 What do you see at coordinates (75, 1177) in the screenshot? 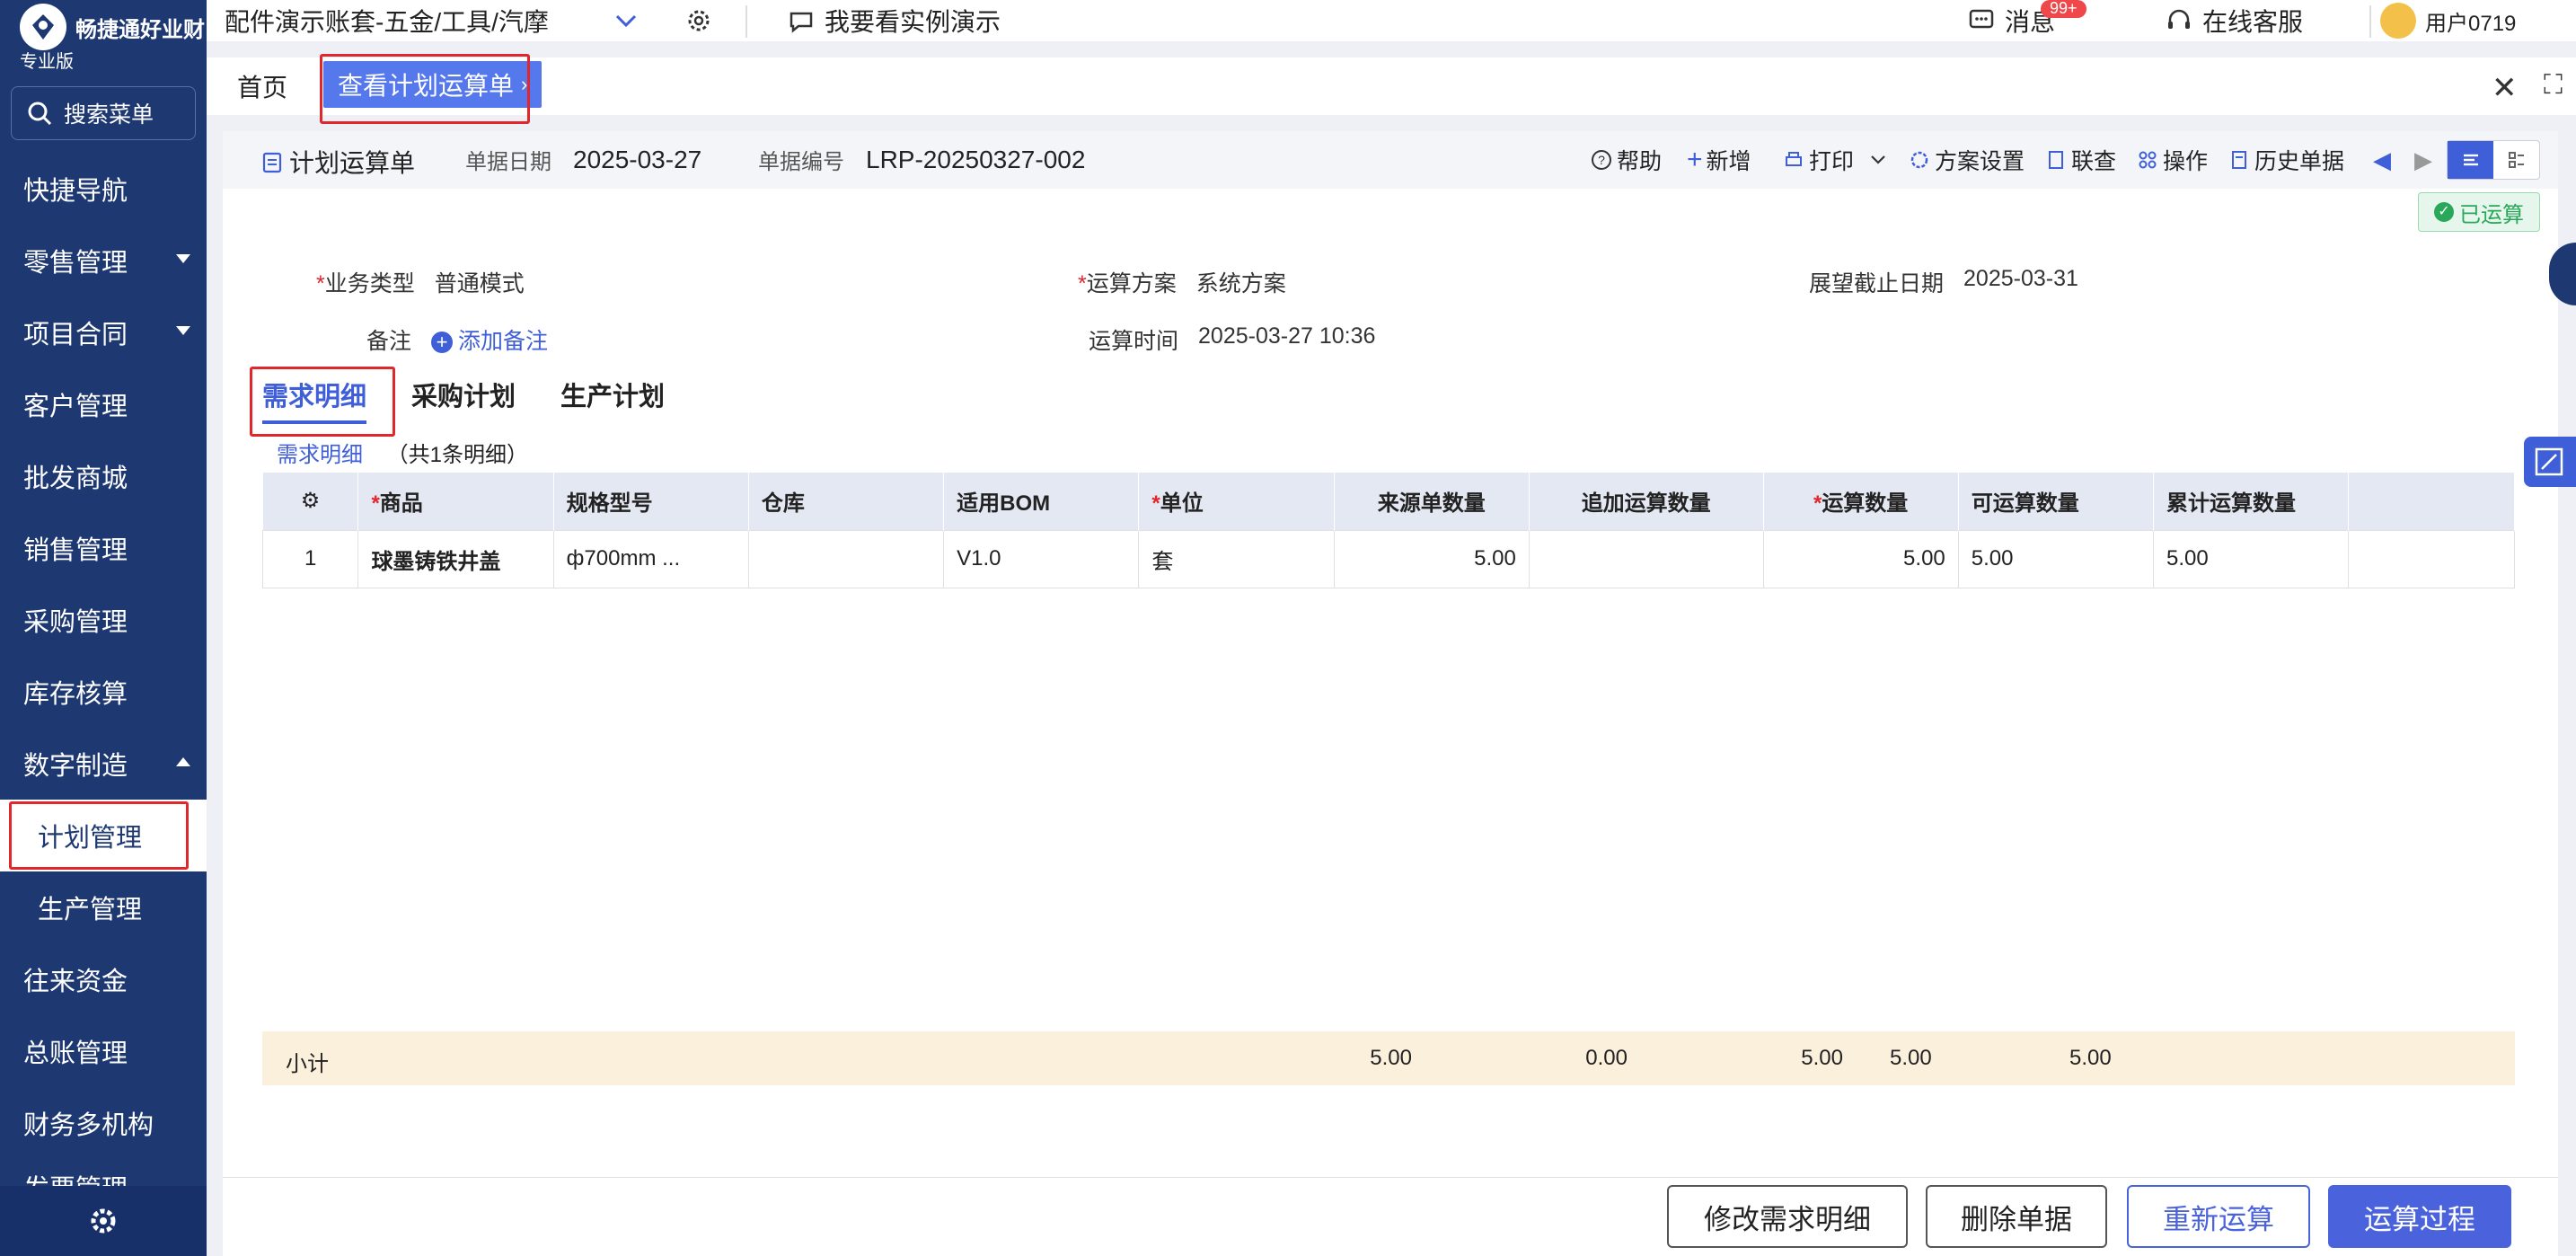
I see `nav-label: 发票管理` at bounding box center [75, 1177].